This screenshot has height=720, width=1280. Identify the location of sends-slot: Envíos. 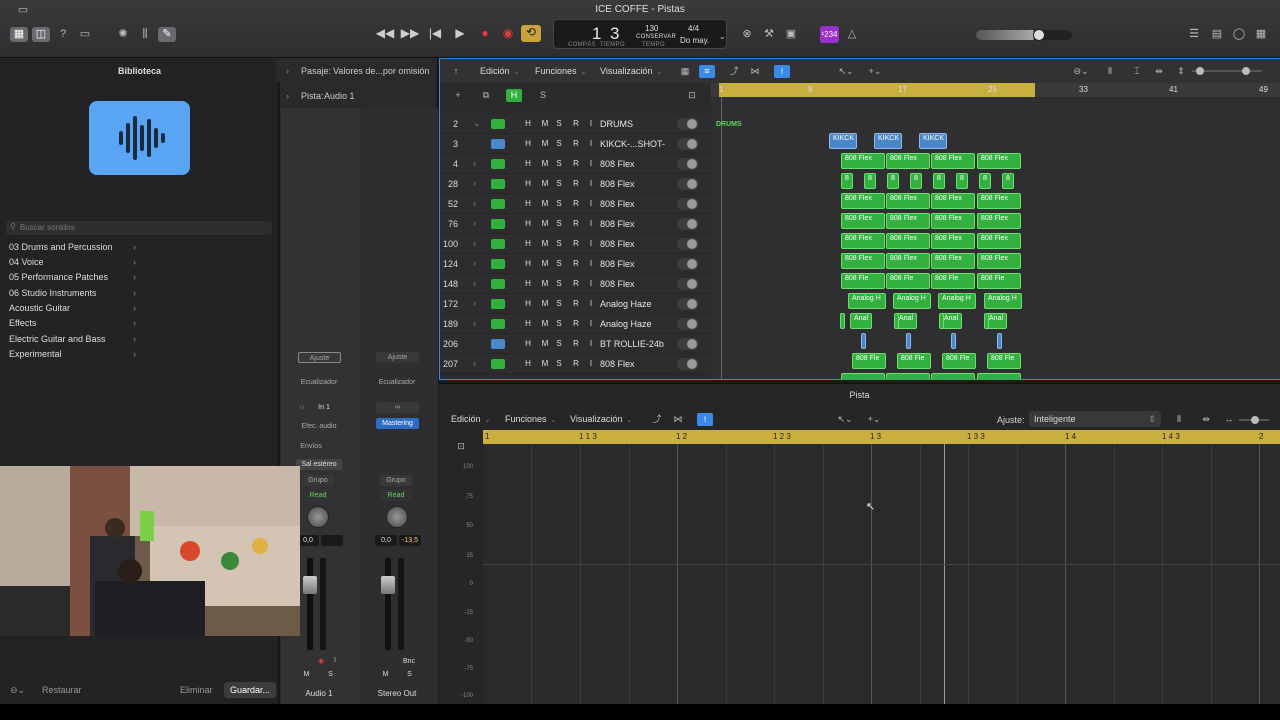
(311, 446).